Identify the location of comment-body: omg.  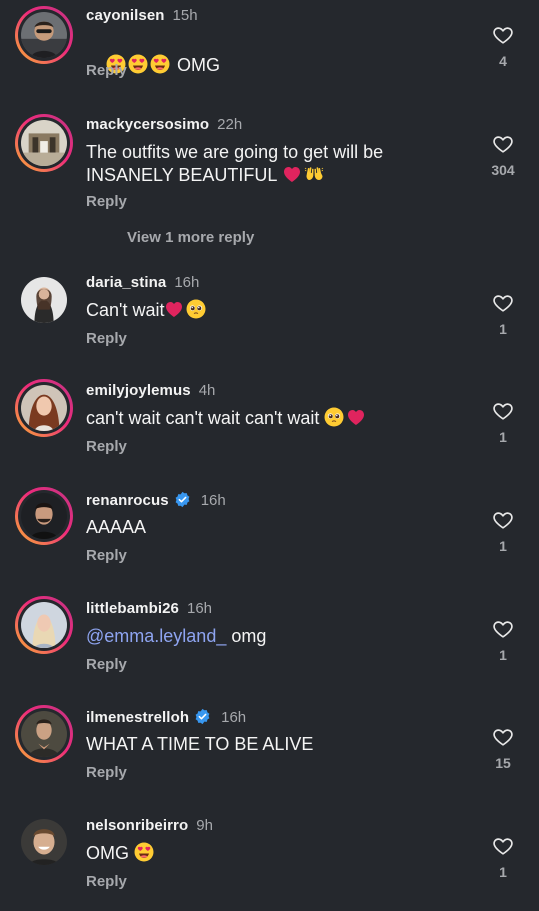
(246, 636).